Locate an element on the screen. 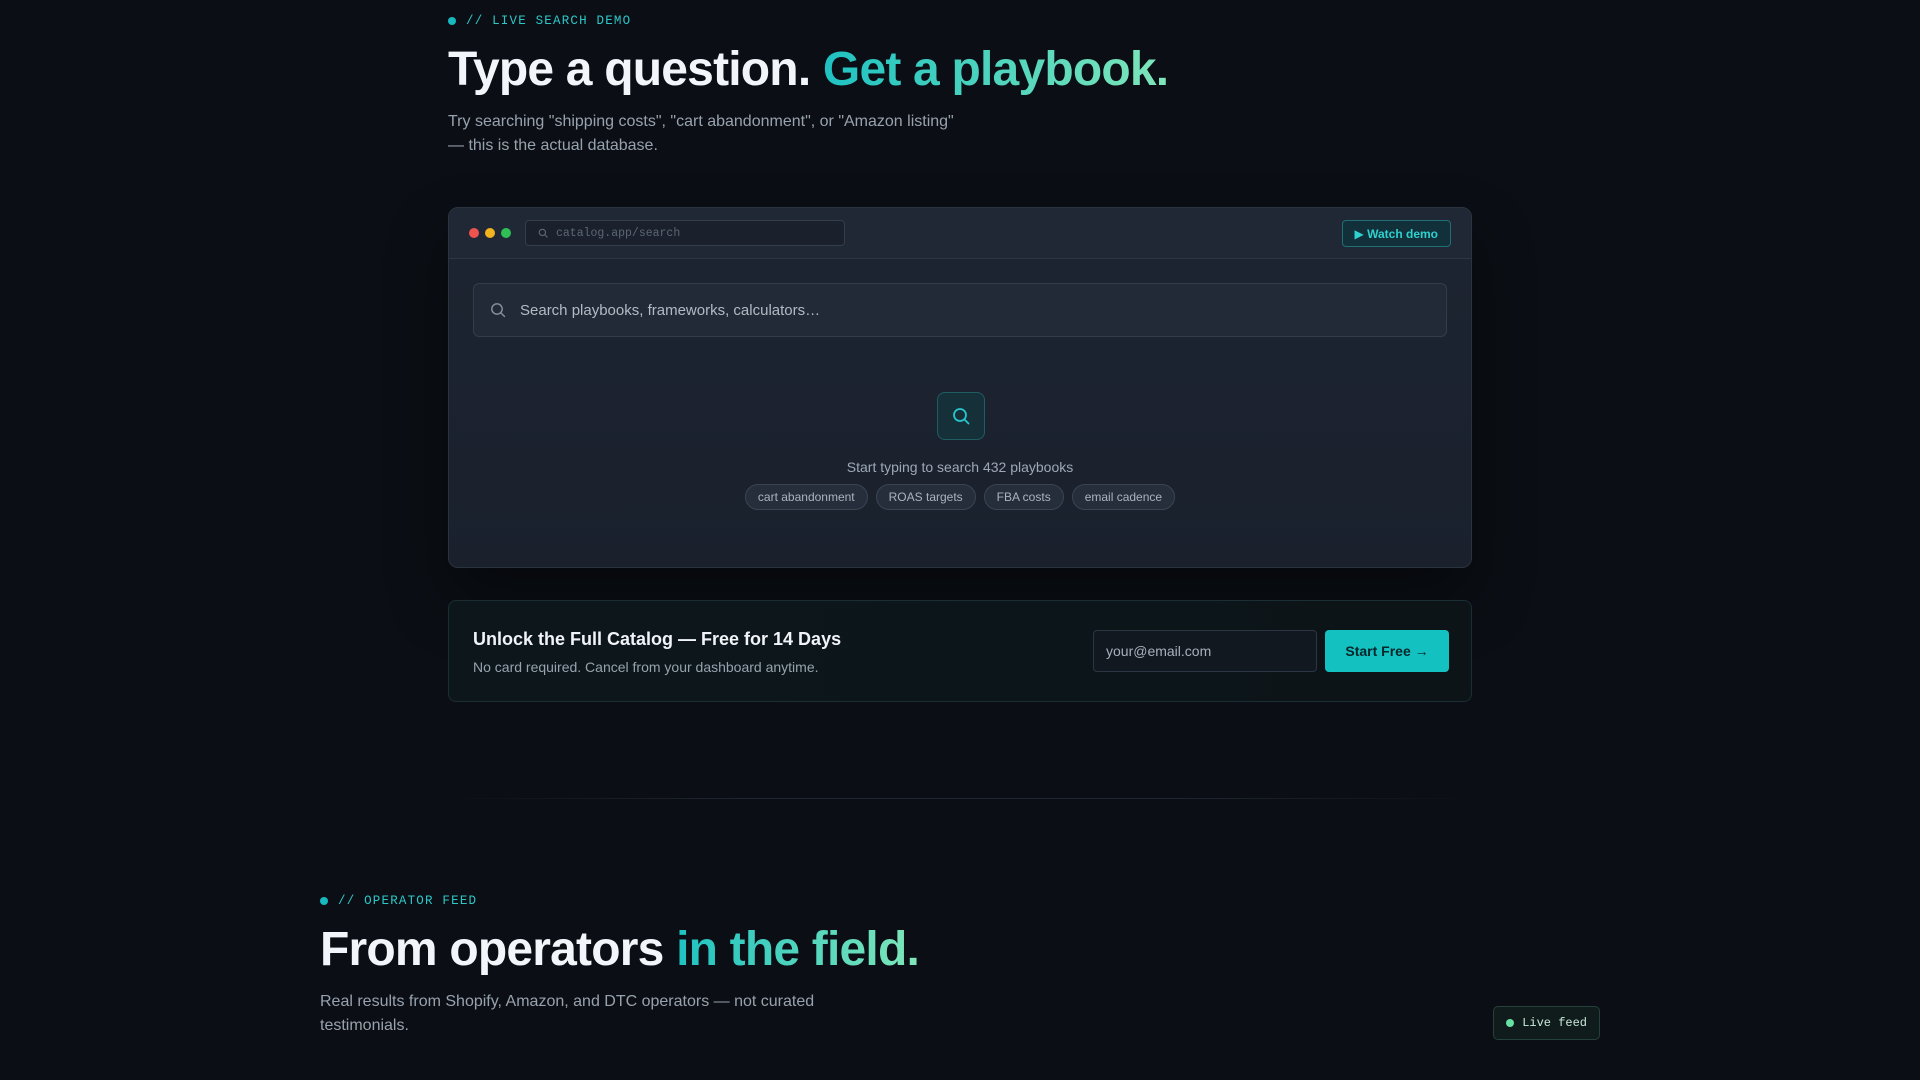  window-controls is located at coordinates (490, 233).